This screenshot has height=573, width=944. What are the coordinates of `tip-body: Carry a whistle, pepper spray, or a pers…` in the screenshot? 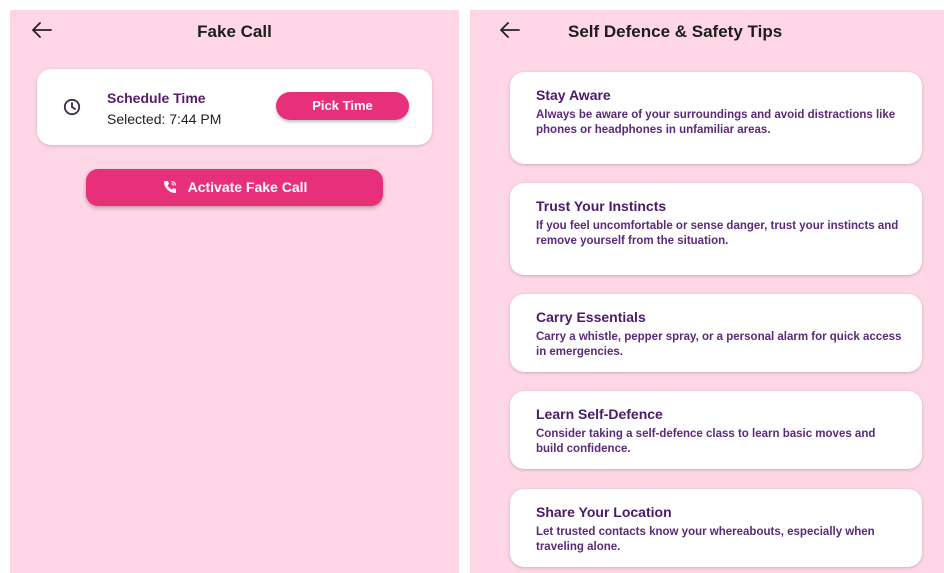 It's located at (719, 344).